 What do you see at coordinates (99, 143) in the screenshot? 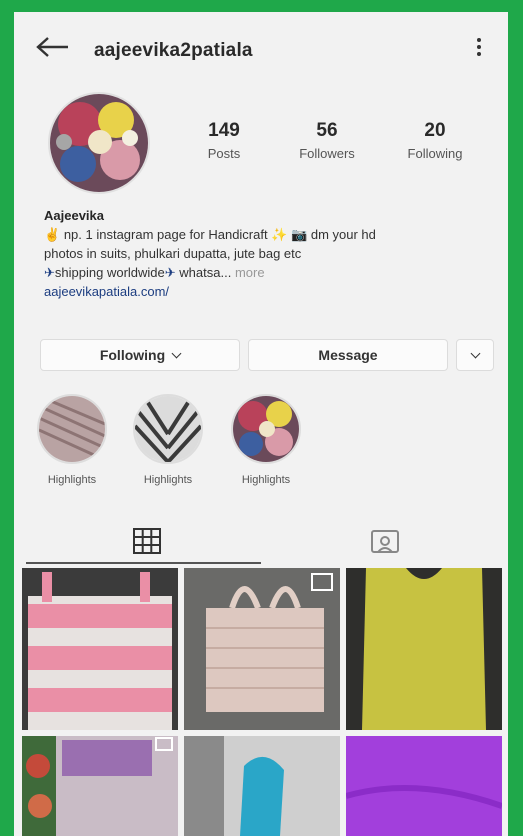
I see `profile-avatar` at bounding box center [99, 143].